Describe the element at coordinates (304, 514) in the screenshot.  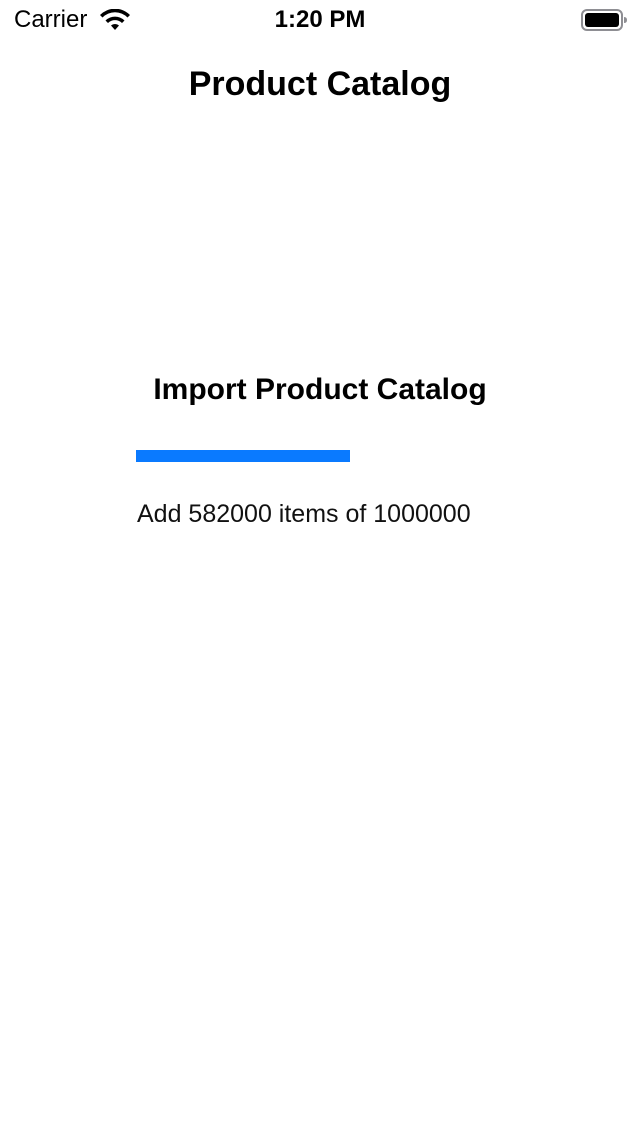
I see `import-status-text: Add 582000 items of 1000000` at that location.